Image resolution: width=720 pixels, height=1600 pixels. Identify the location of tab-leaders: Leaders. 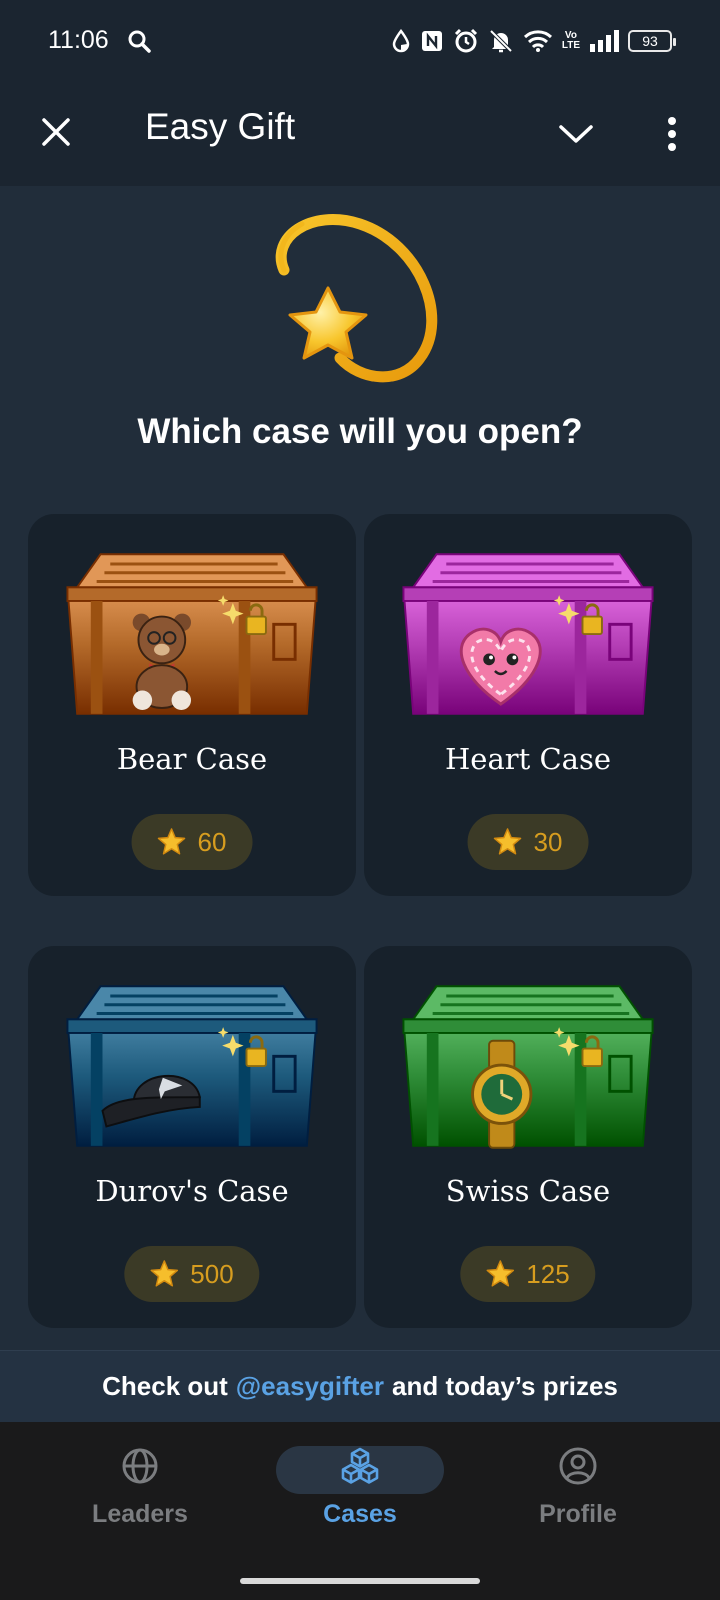
(140, 1499).